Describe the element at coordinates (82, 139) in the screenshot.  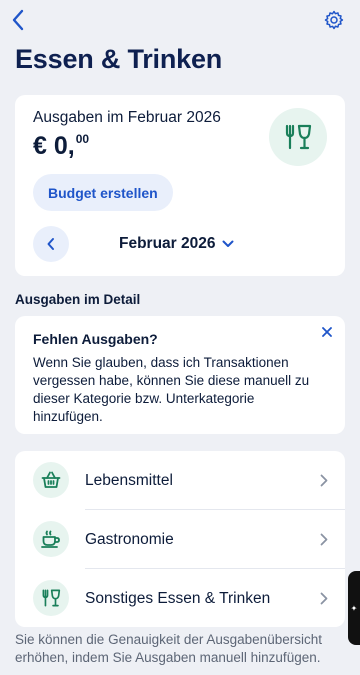
I see `amount-cents: 00` at that location.